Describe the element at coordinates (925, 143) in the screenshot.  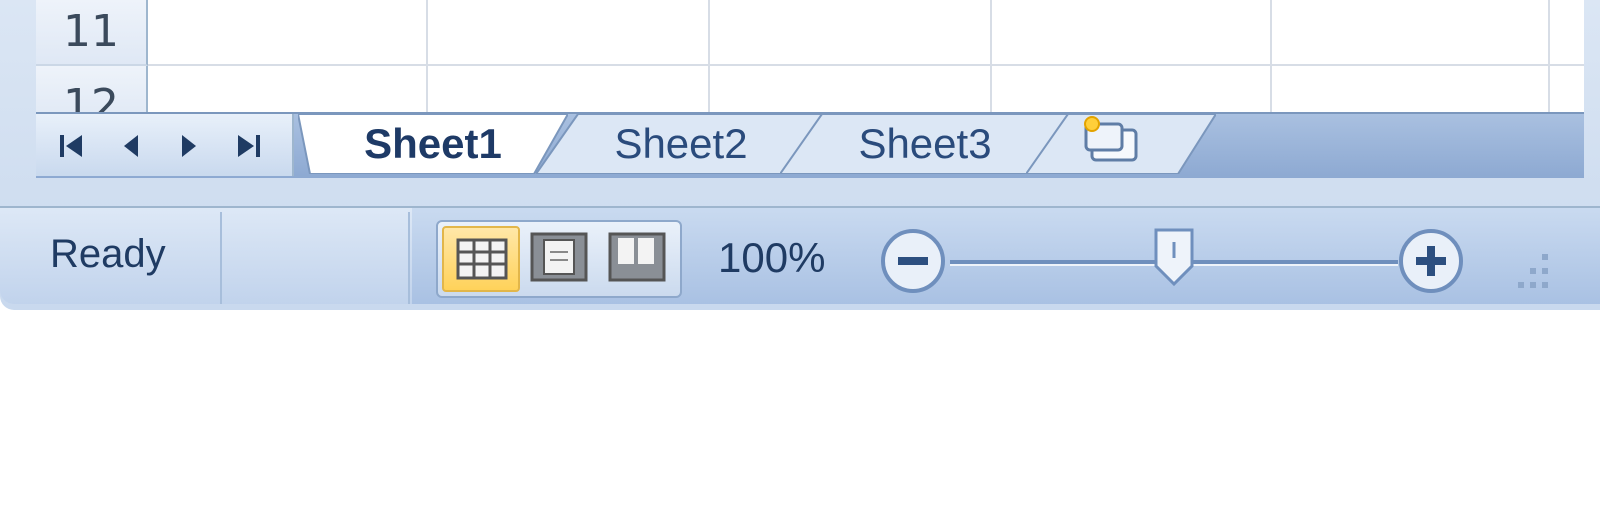
I see `tab-label: Sheet3` at that location.